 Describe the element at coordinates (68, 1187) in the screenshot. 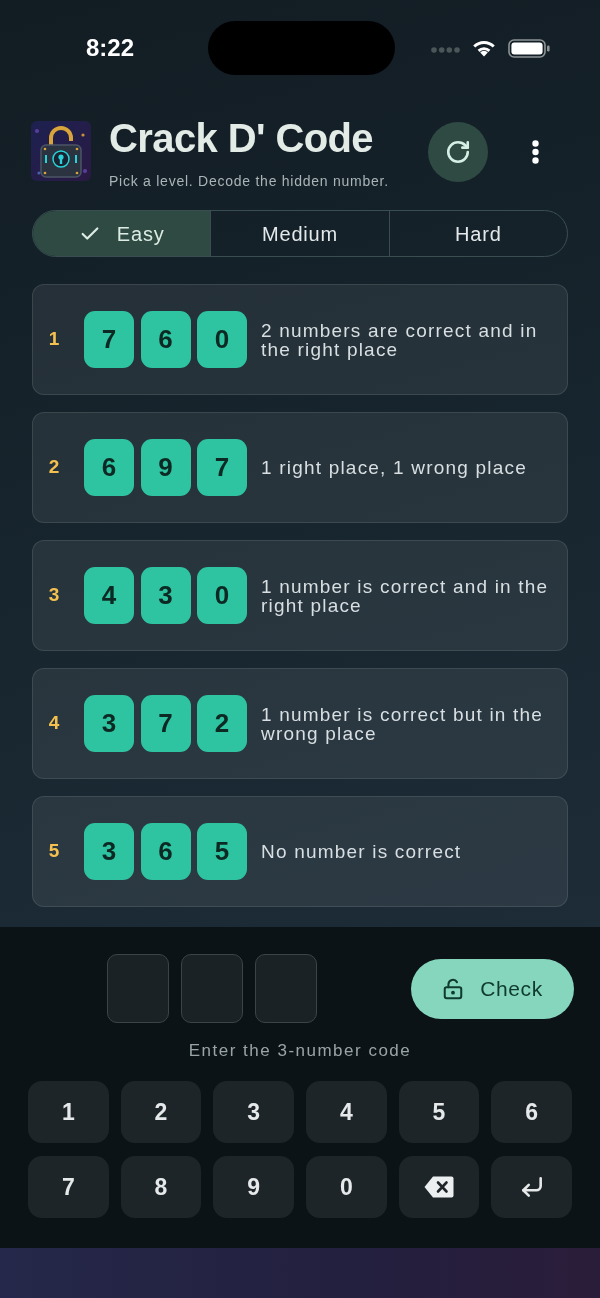

I see `keypad-key: 7` at that location.